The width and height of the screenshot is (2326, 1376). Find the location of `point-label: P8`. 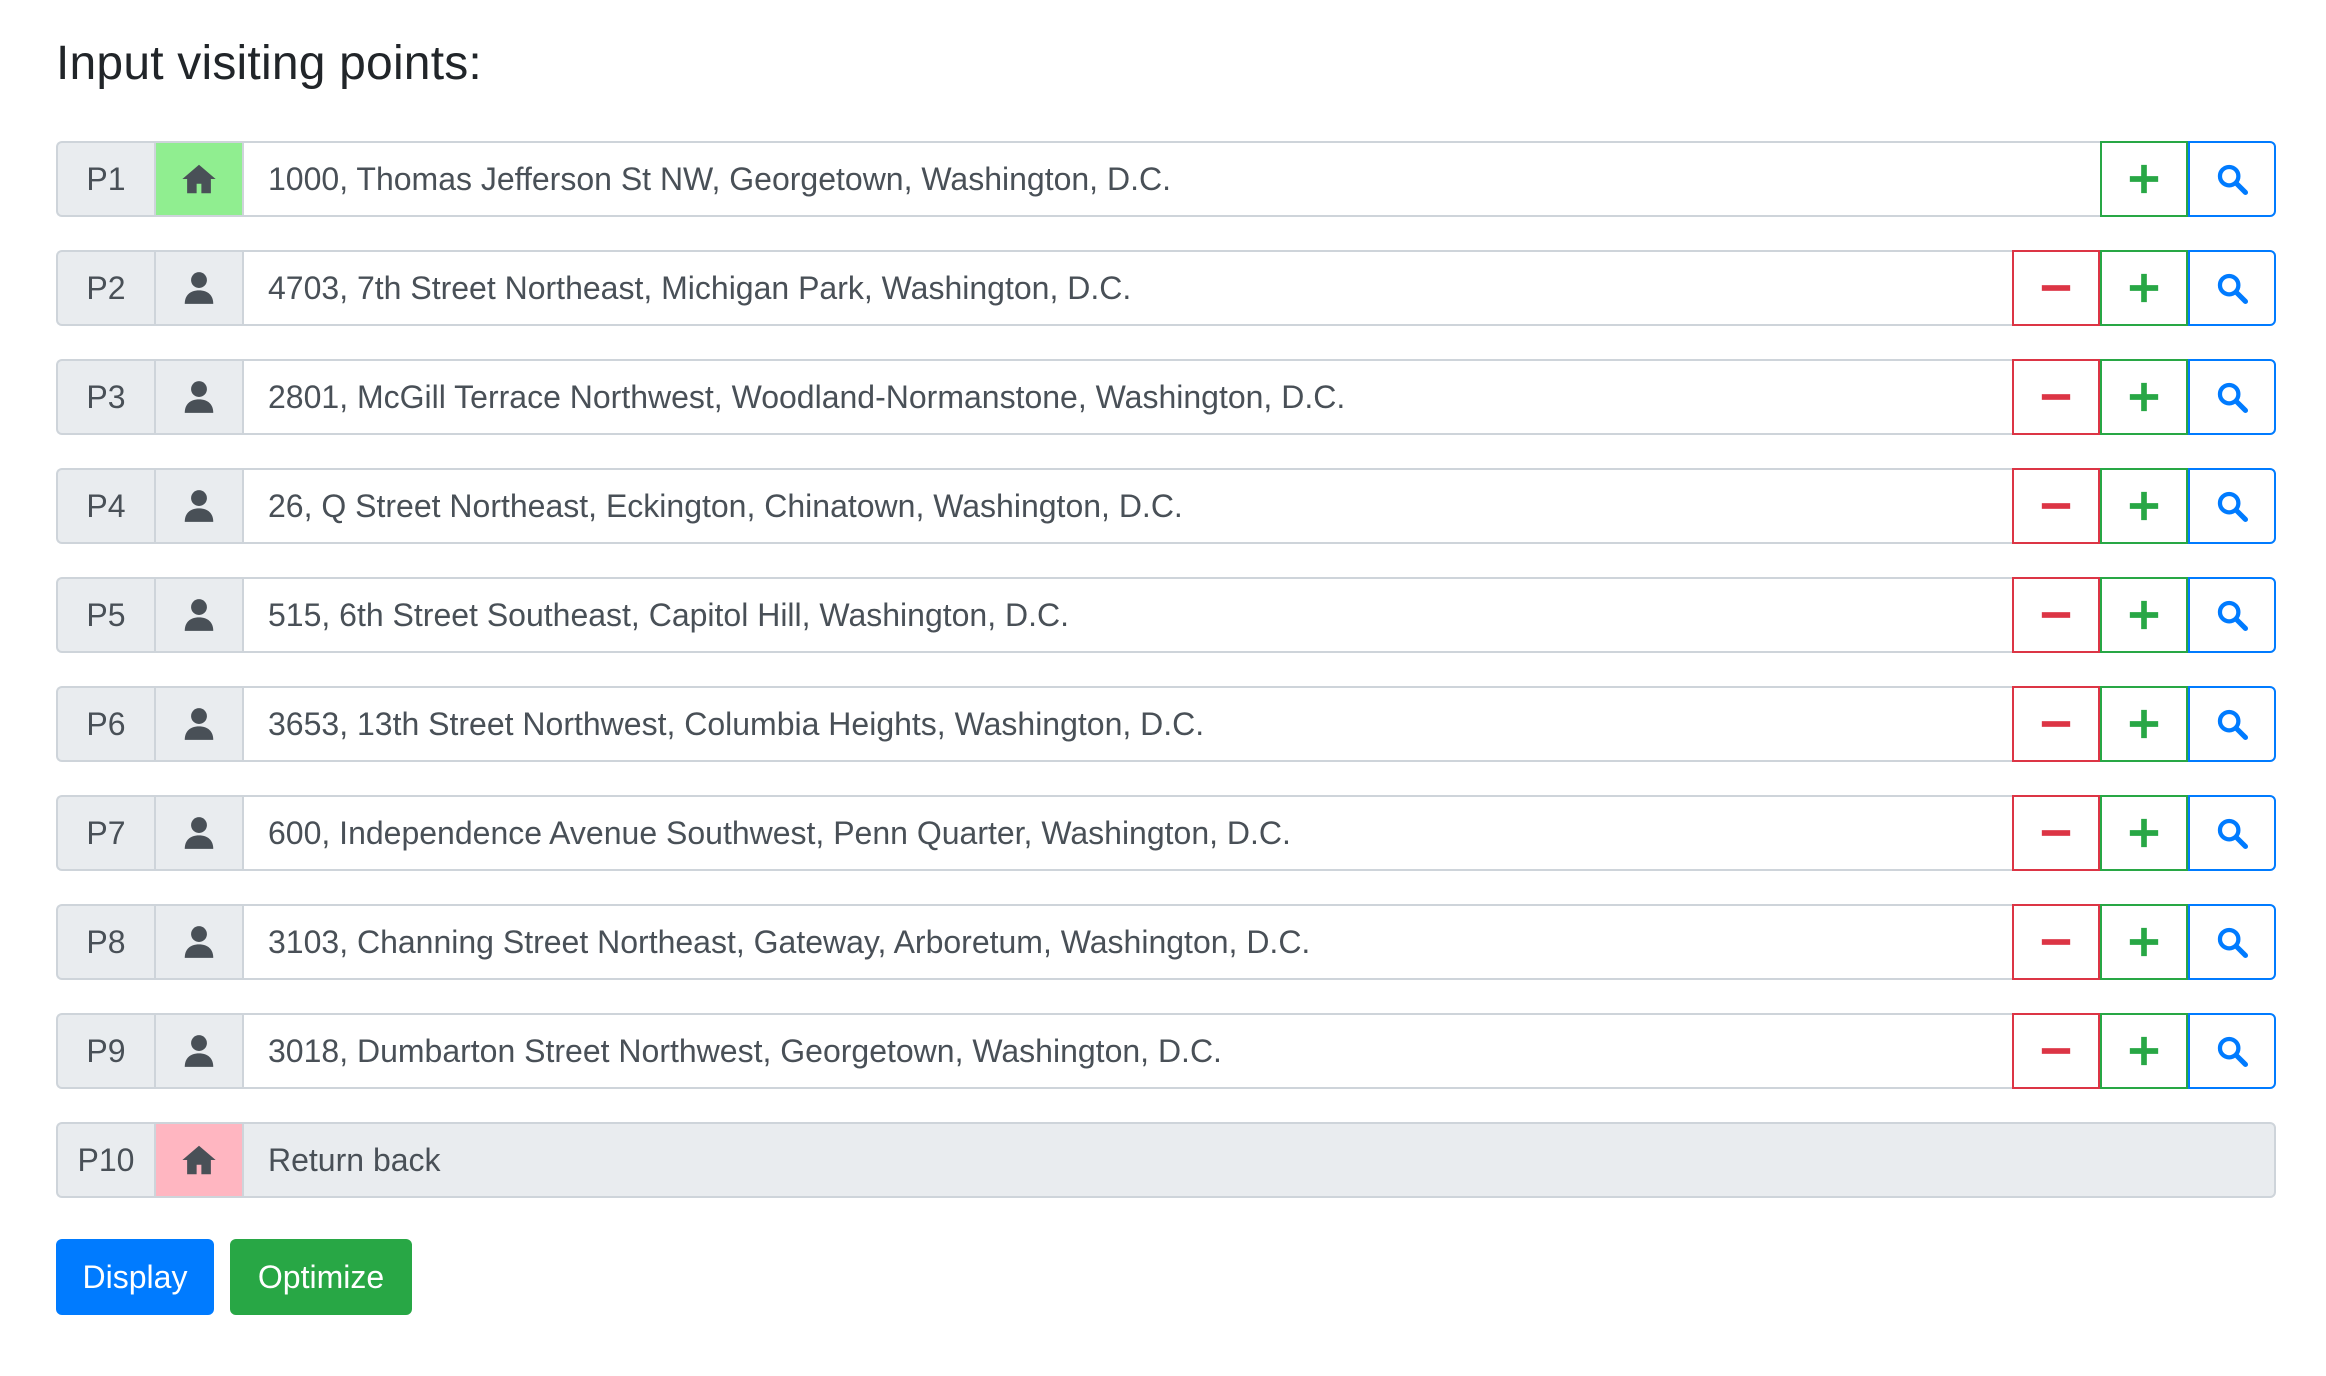

point-label: P8 is located at coordinates (105, 942).